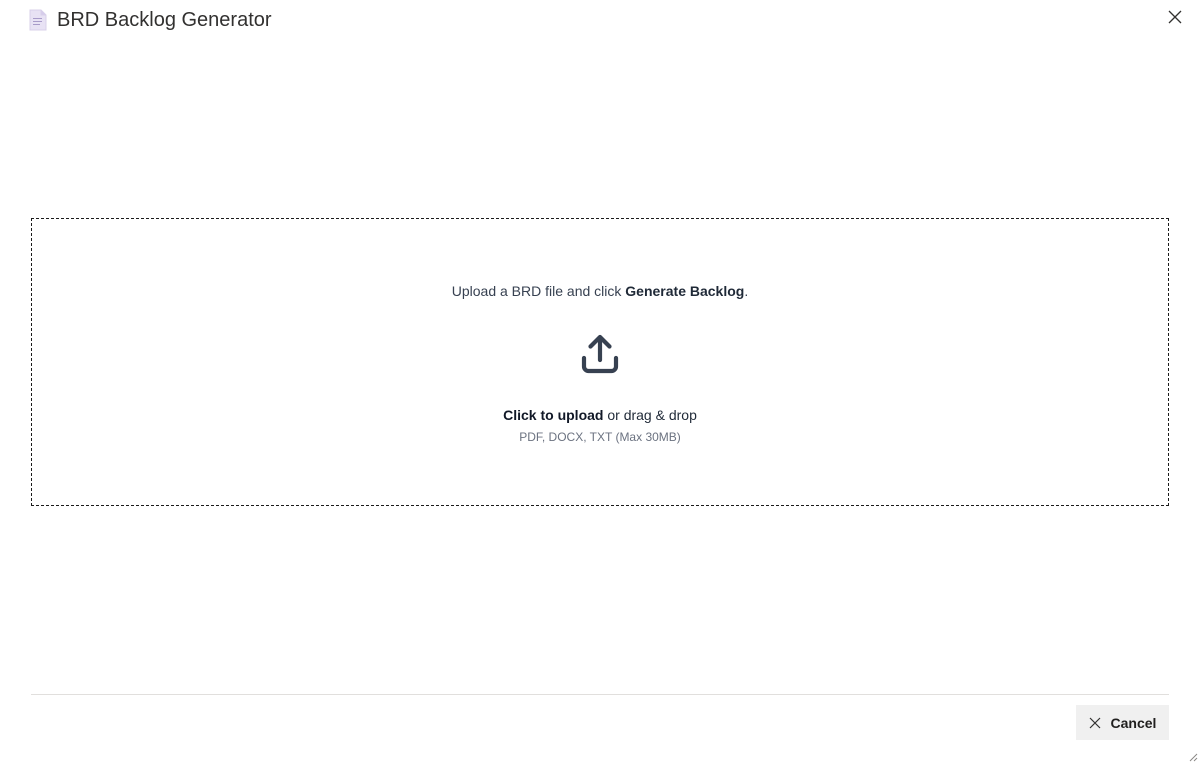  What do you see at coordinates (1133, 722) in the screenshot?
I see `cancel-label: Cancel` at bounding box center [1133, 722].